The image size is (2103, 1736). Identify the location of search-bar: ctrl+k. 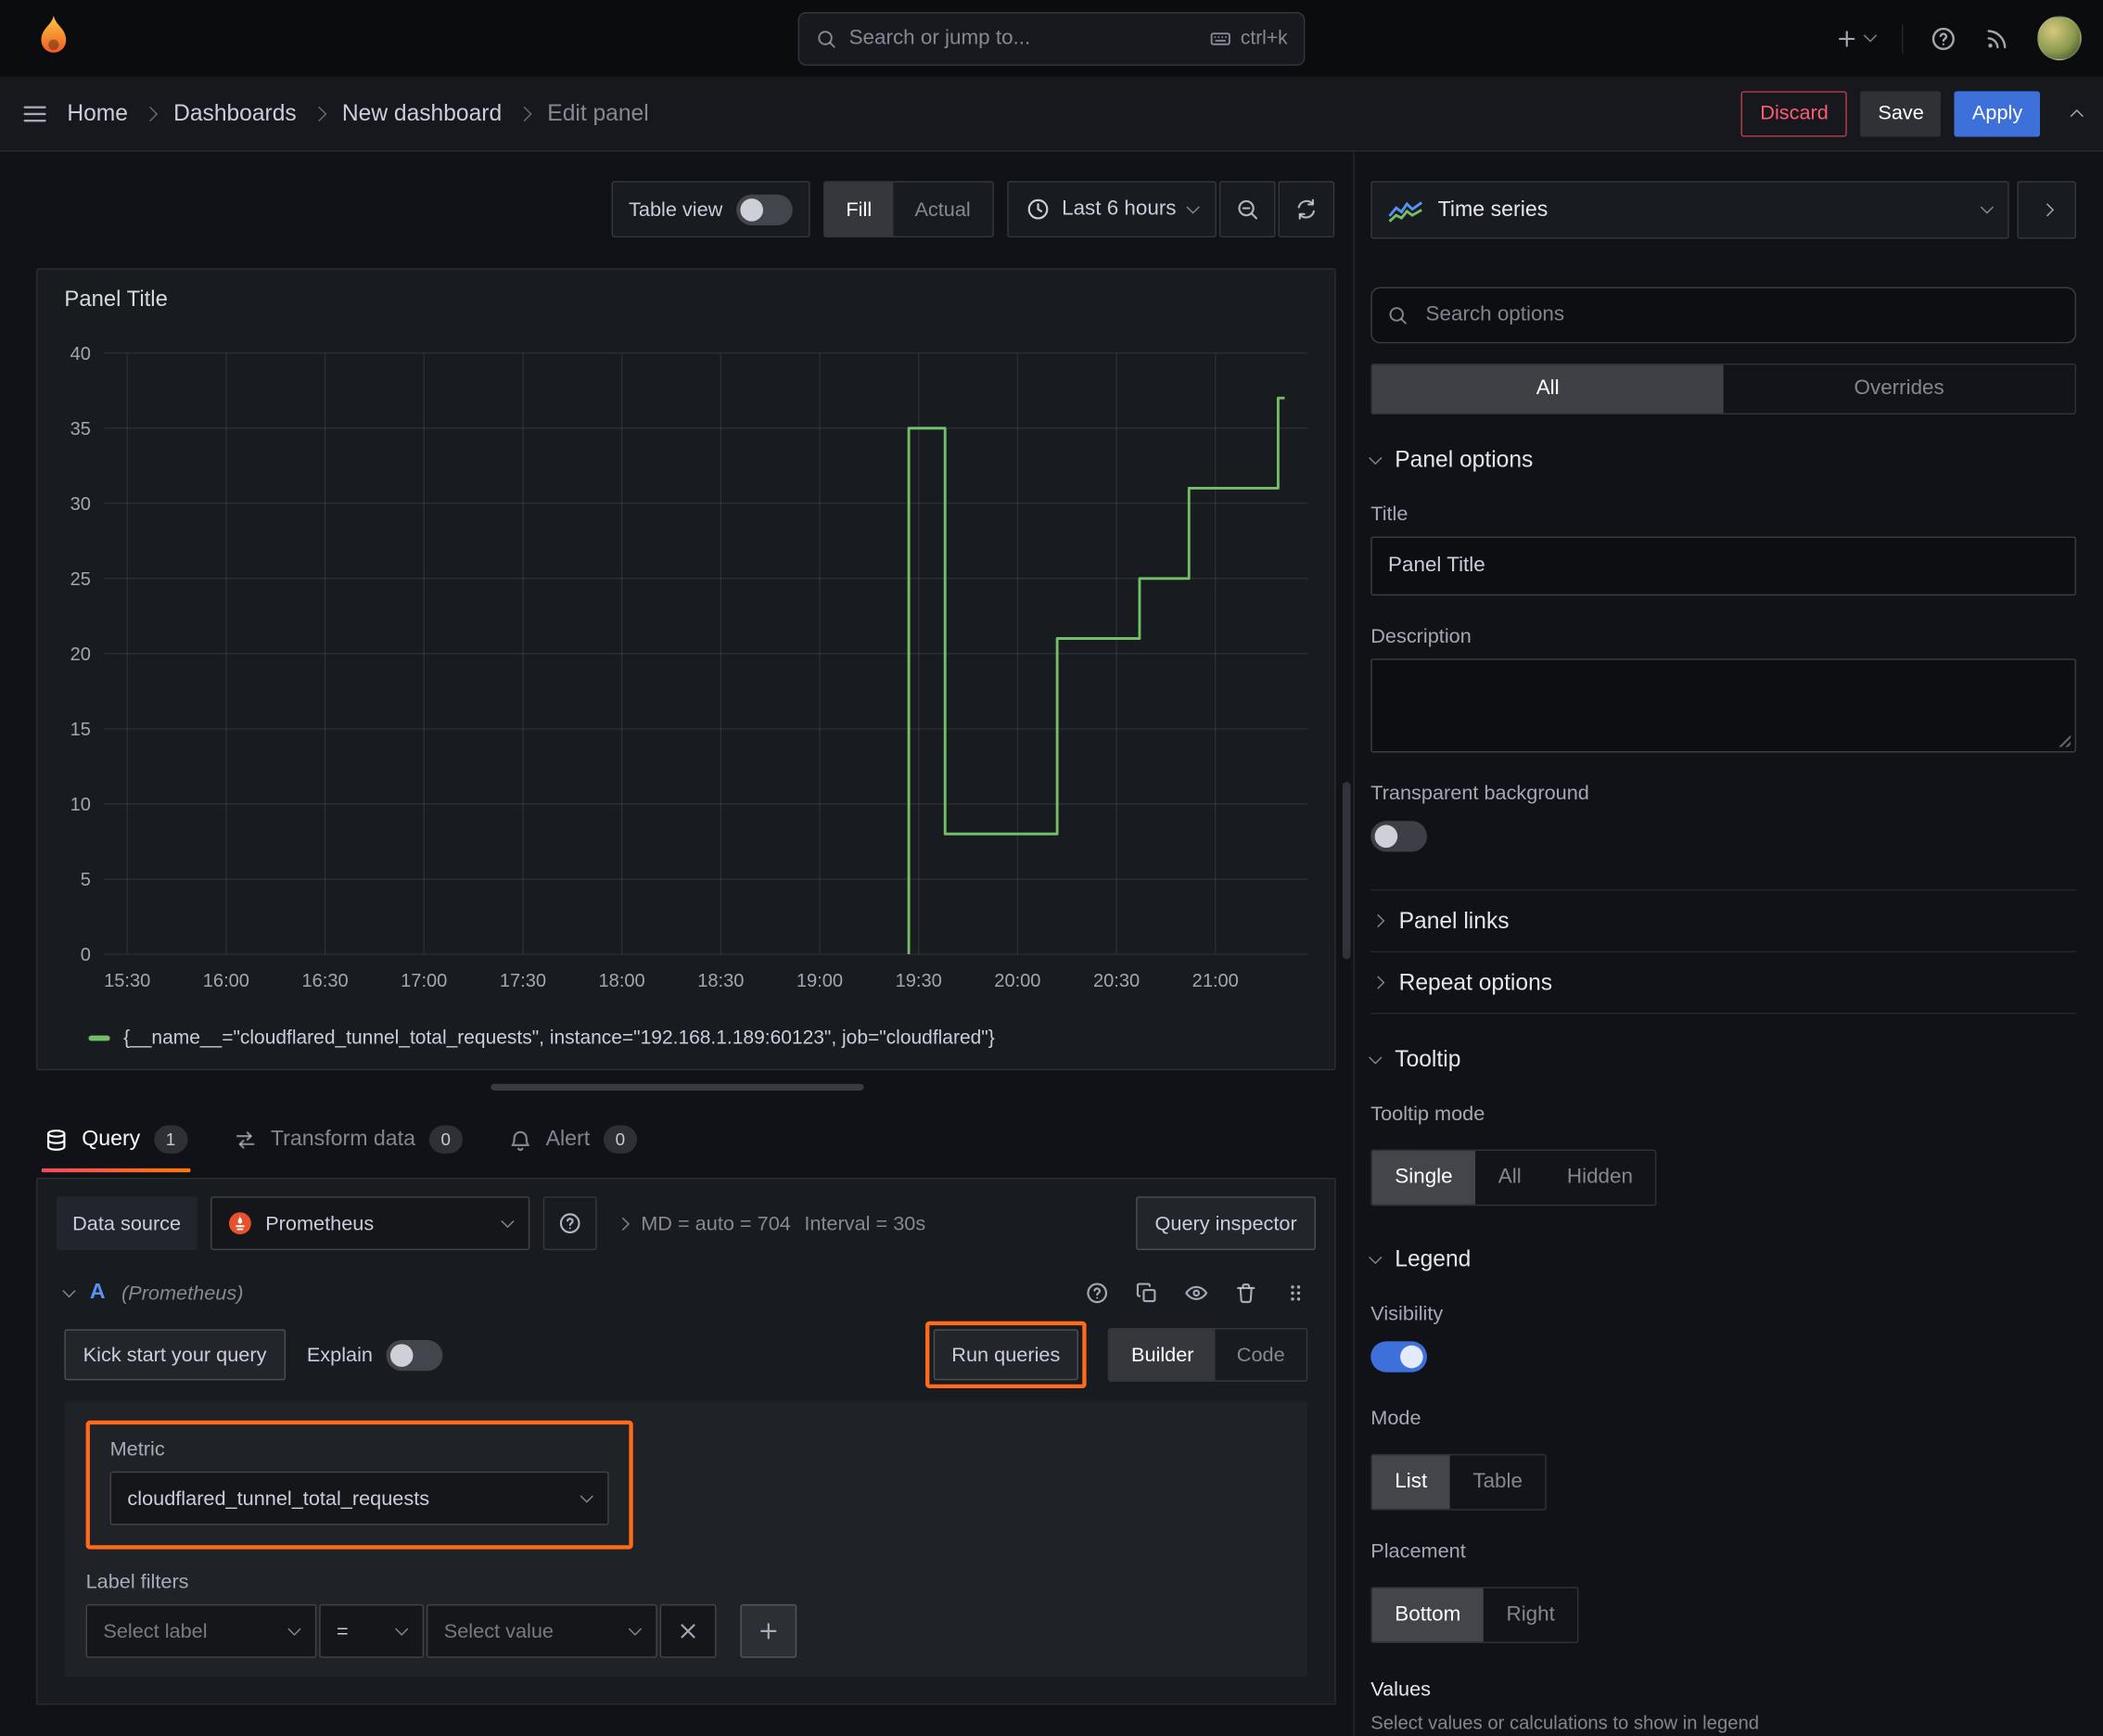
(1051, 38).